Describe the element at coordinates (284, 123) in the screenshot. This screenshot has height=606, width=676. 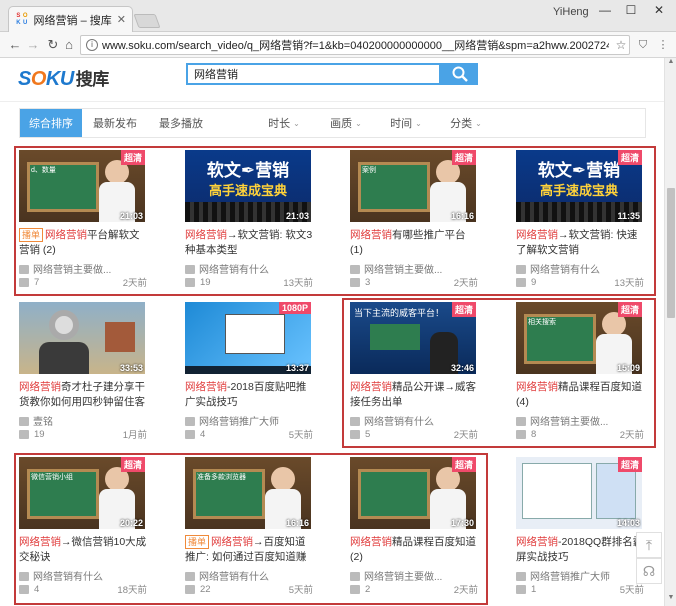
I see `filter-3: 时长 ⌄` at that location.